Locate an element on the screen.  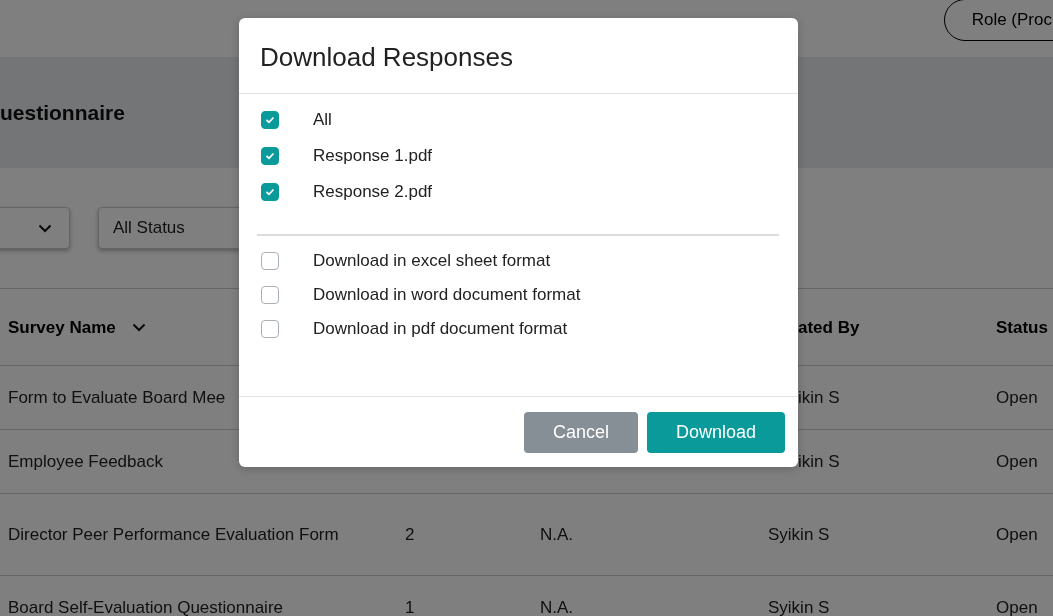
table-cell-text: Form to Evaluate Board Mee is located at coordinates (117, 398).